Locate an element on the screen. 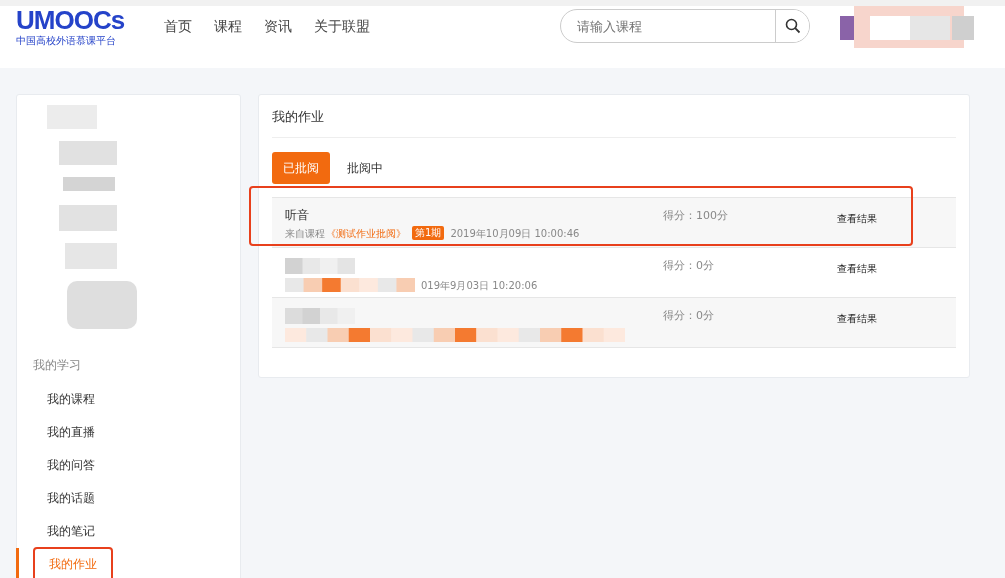 Image resolution: width=1005 pixels, height=578 pixels. sidebar-item: 我的课程 is located at coordinates (71, 399).